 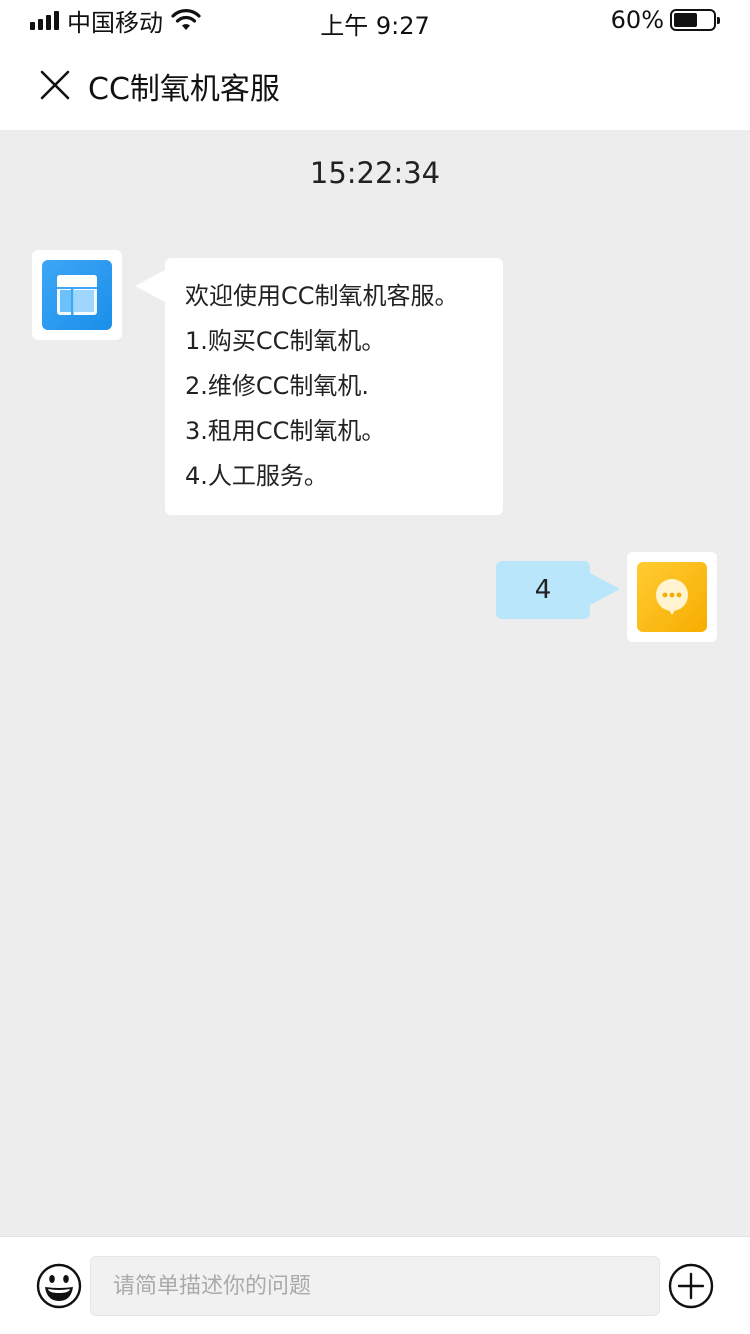 I want to click on emoji-button, so click(x=59, y=1286).